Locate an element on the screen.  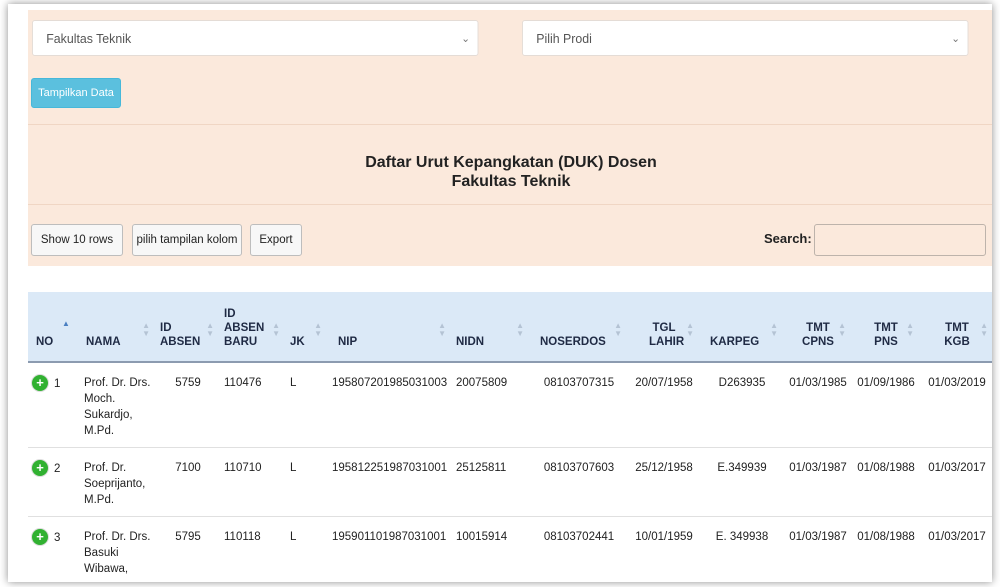
col-header-tgl-lahir: ▲ ▼ TGL LAHIR is located at coordinates (664, 327).